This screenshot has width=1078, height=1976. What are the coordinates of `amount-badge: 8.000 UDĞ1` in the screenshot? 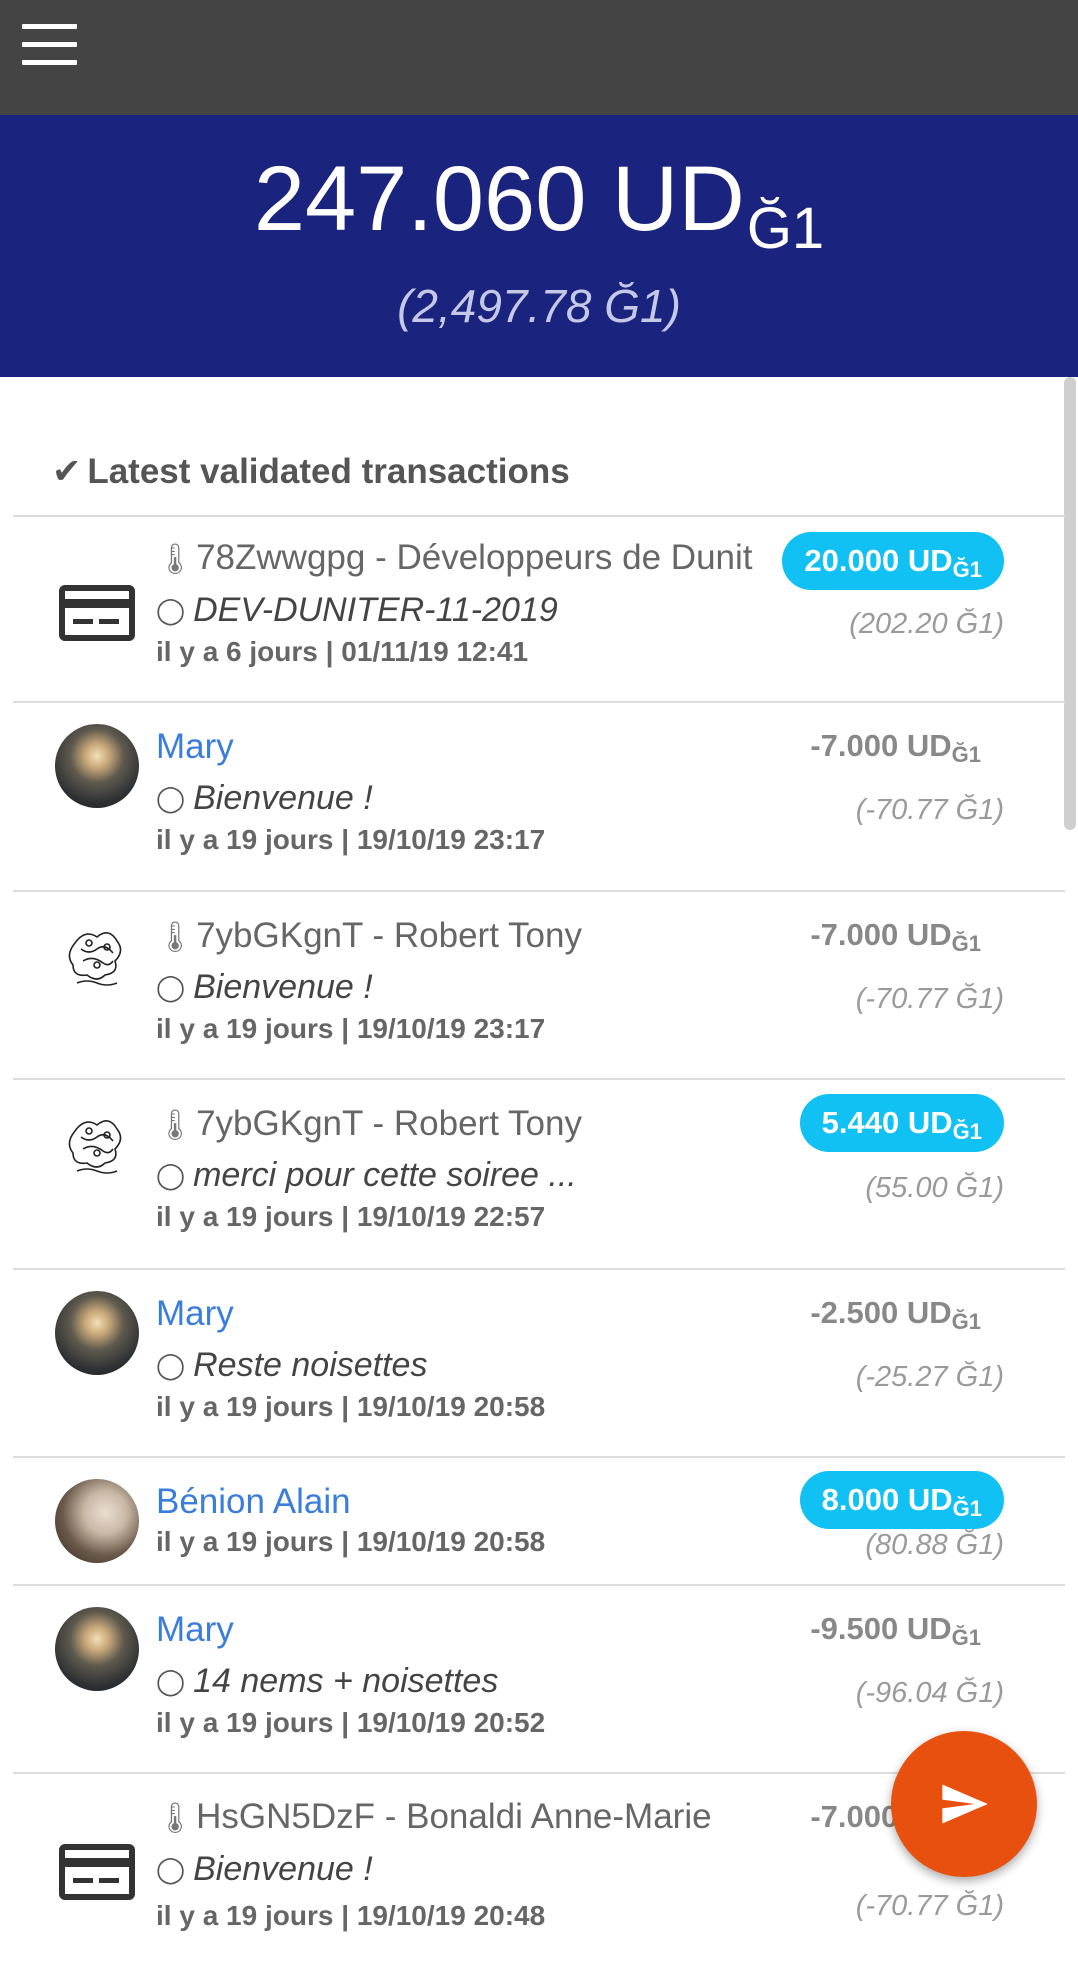 It's located at (901, 1500).